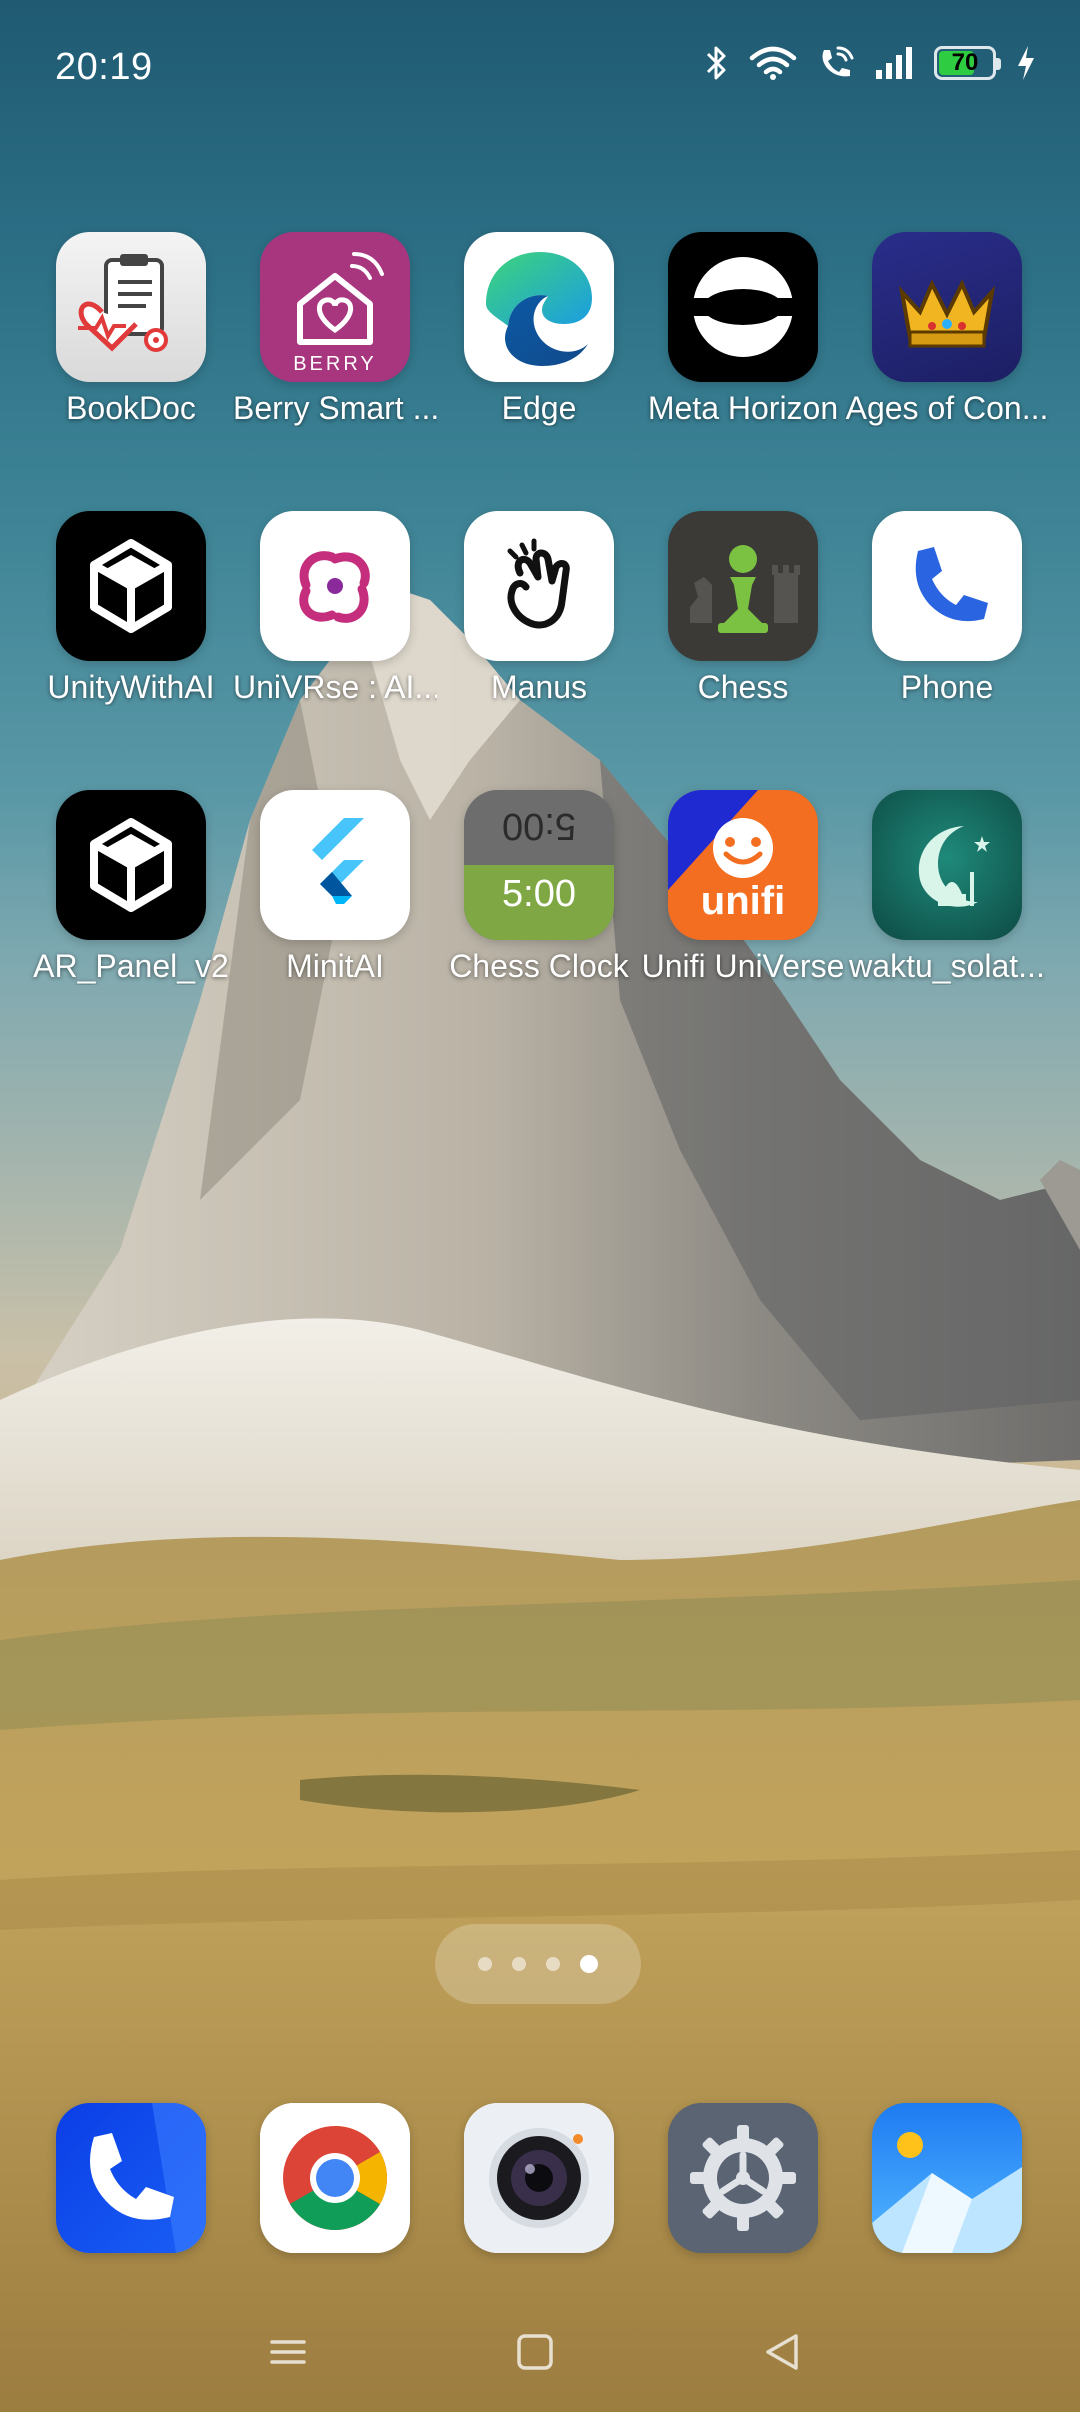  I want to click on battery-icon: 70, so click(967, 63).